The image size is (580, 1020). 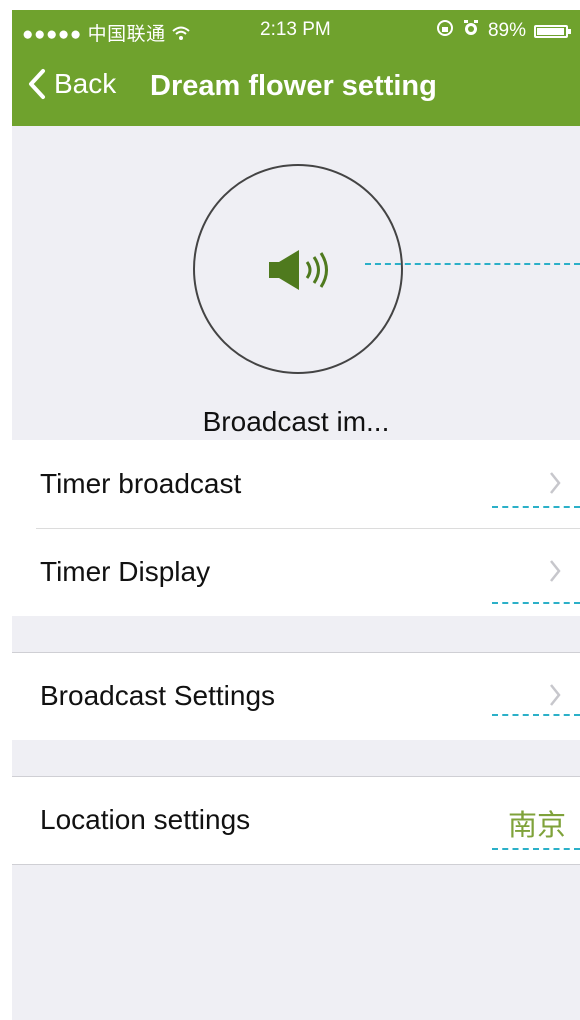 I want to click on row-broadcast-settings: Broadcast Settings, so click(x=296, y=696).